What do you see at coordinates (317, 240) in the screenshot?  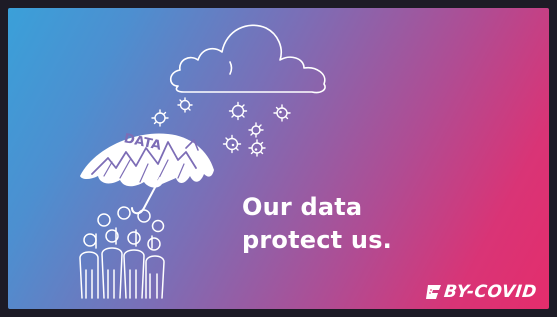 I see `headline-line-2: protect us.` at bounding box center [317, 240].